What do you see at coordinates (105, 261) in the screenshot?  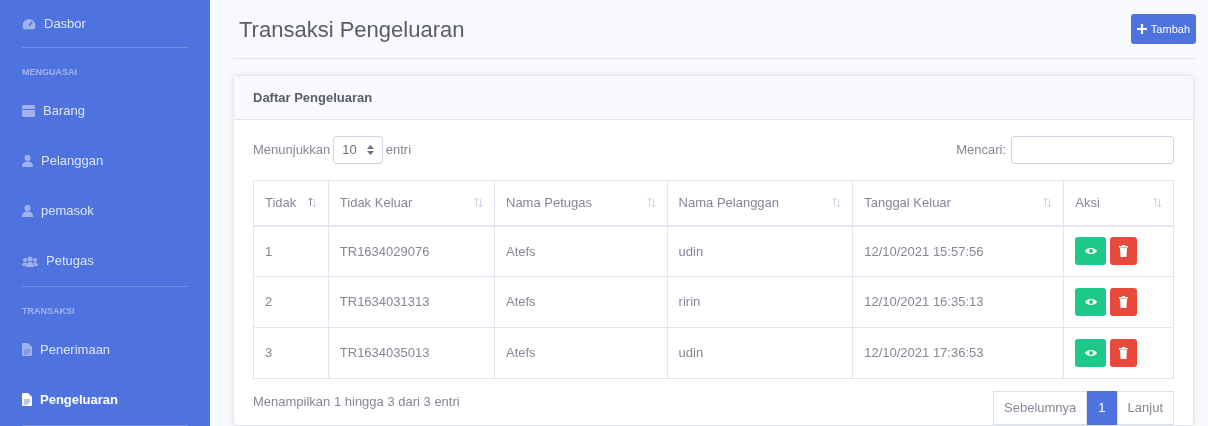 I see `sidebar-item: Petugas` at bounding box center [105, 261].